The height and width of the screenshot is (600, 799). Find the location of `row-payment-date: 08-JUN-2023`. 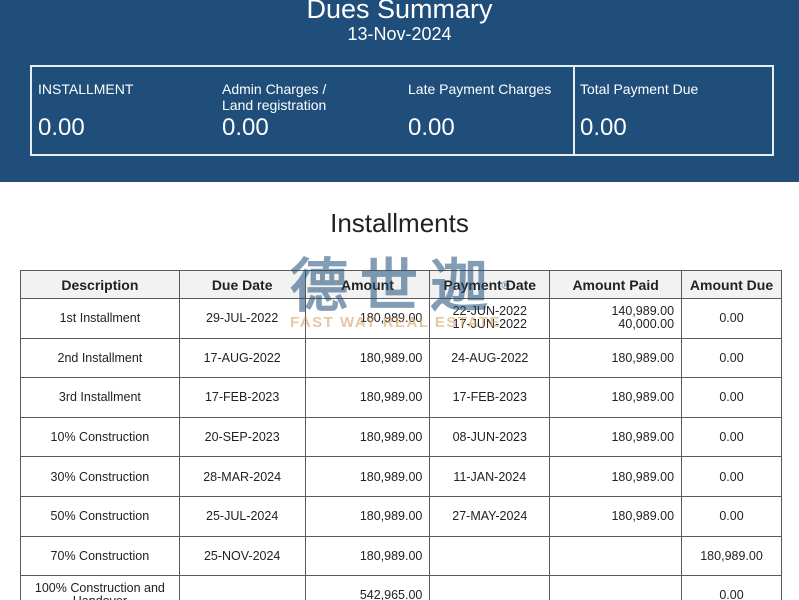

row-payment-date: 08-JUN-2023 is located at coordinates (490, 437).